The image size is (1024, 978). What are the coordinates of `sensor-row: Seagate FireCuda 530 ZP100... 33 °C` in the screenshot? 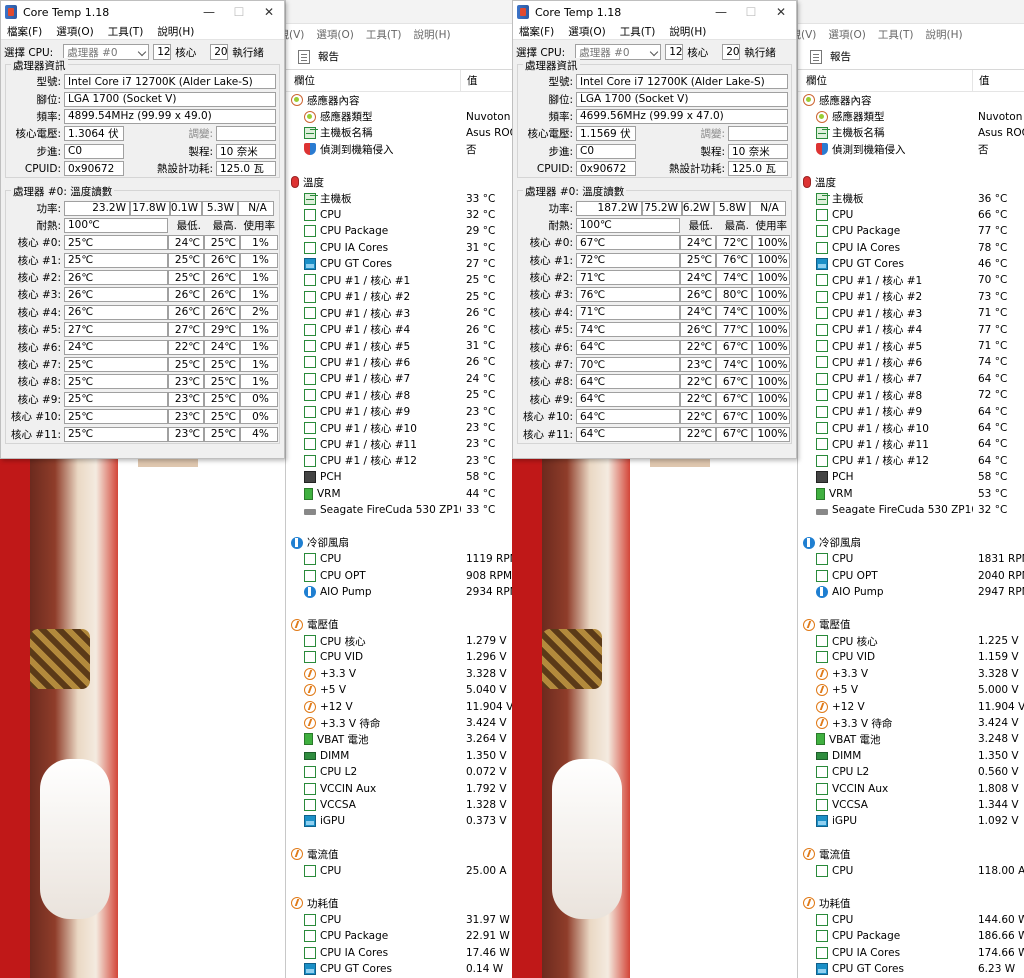 It's located at (399, 510).